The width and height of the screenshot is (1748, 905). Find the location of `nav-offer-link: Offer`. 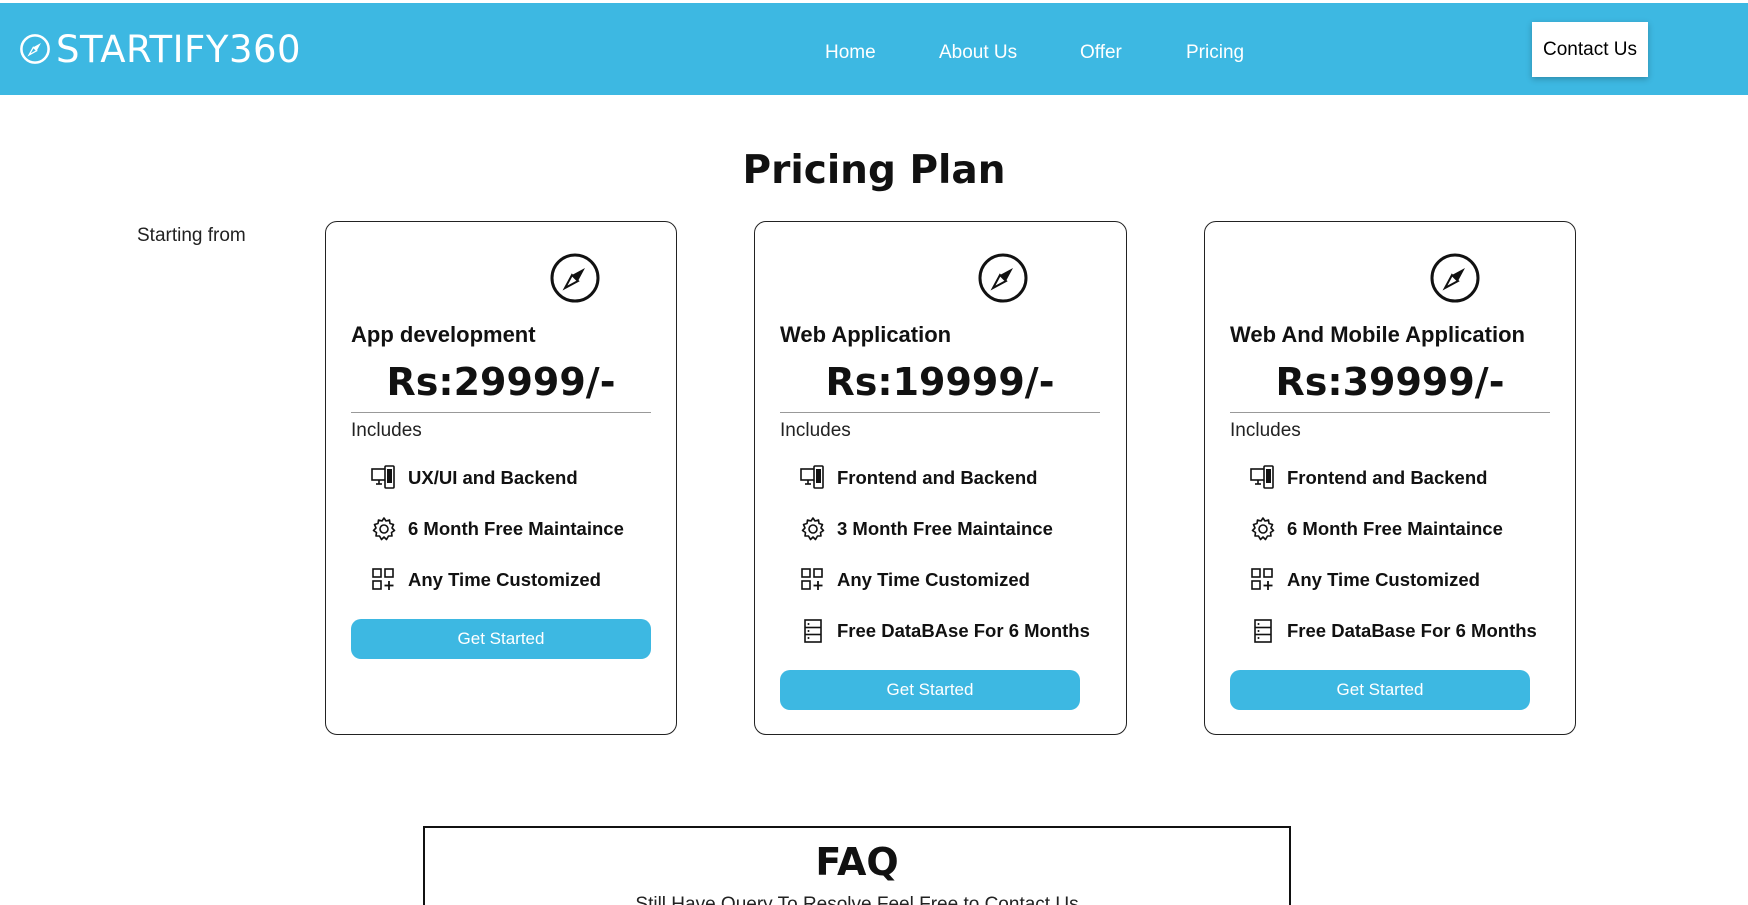

nav-offer-link: Offer is located at coordinates (1101, 53).